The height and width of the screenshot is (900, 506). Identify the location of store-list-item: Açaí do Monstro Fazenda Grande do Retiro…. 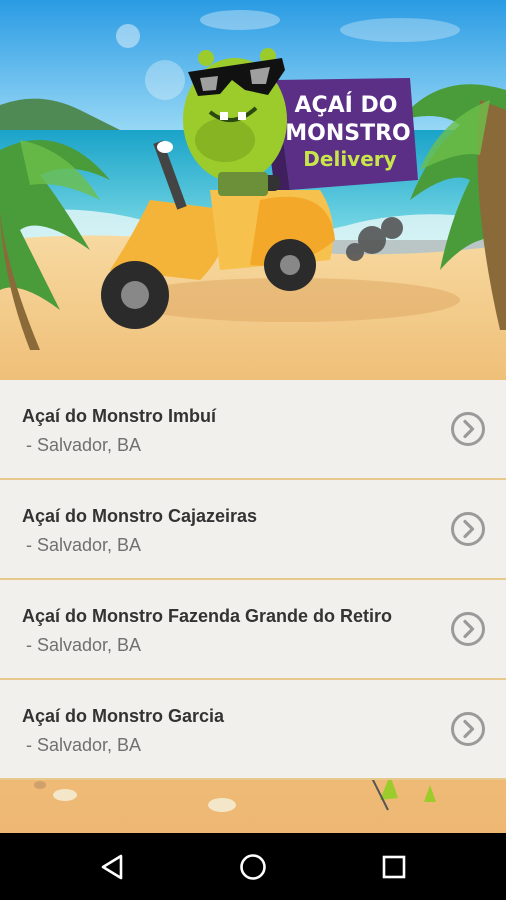
(253, 630).